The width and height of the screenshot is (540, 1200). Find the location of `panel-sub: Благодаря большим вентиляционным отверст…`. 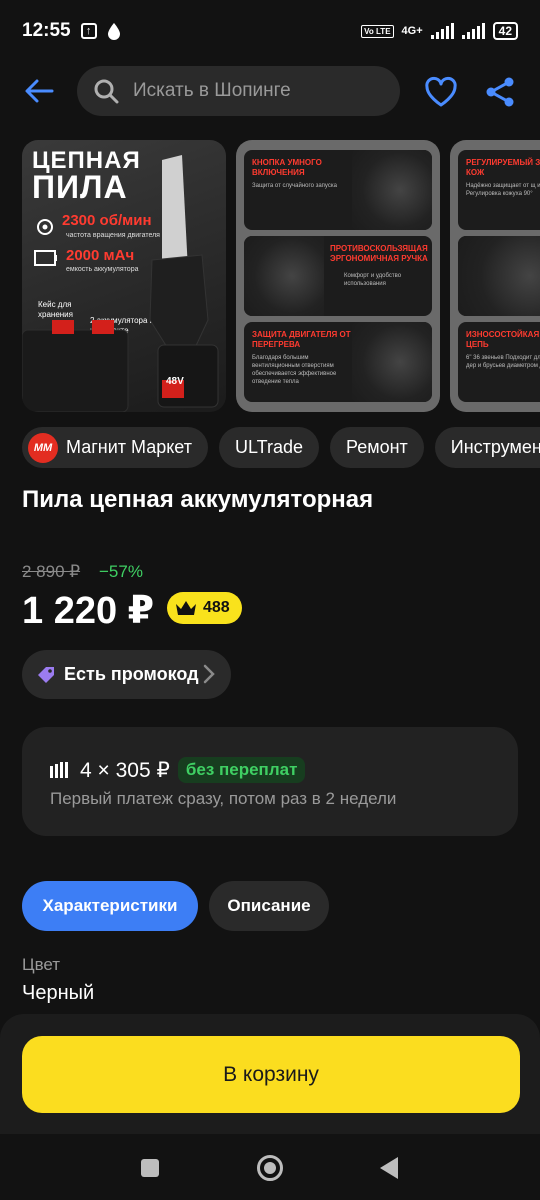

panel-sub: Благодаря большим вентиляционным отверст… is located at coordinates (294, 370).